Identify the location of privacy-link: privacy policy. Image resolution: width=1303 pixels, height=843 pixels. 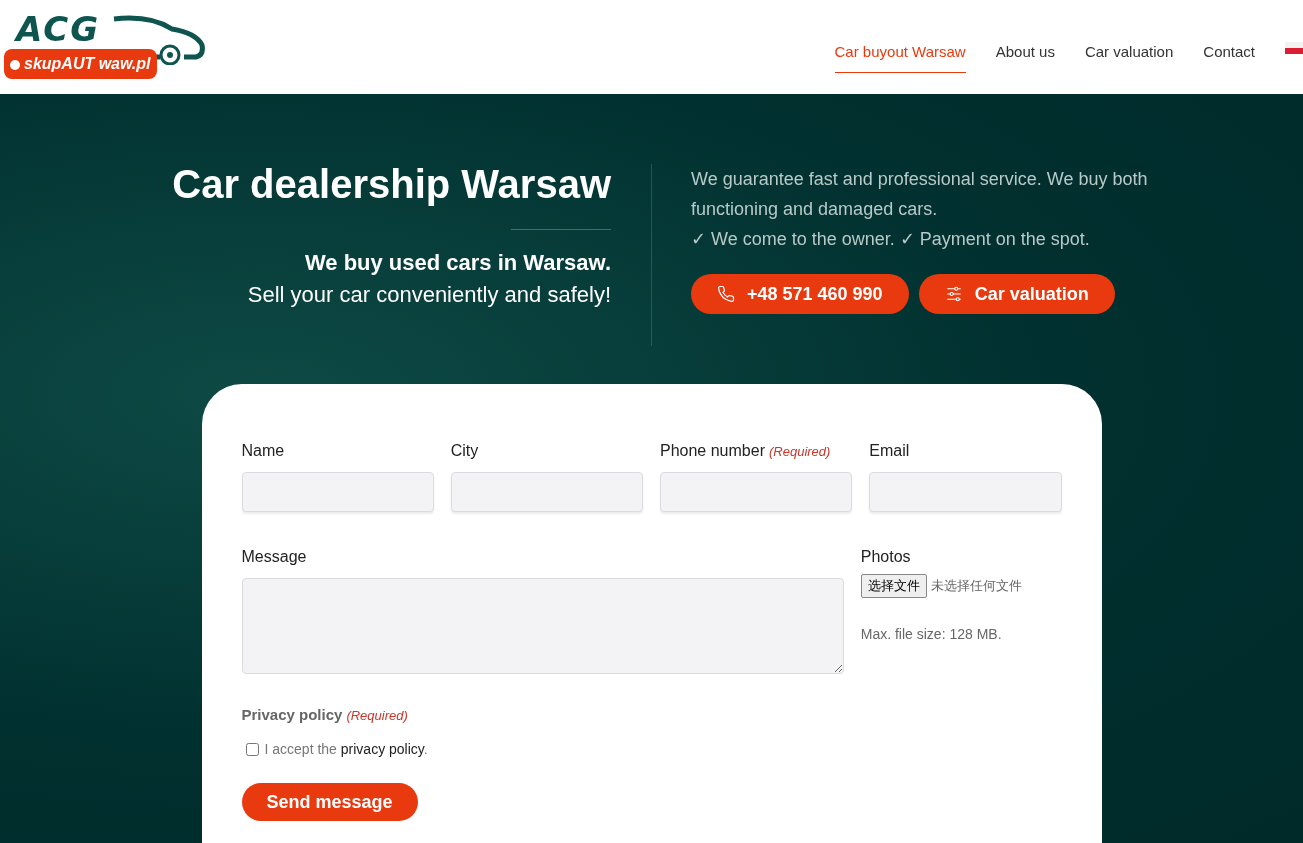
(382, 749).